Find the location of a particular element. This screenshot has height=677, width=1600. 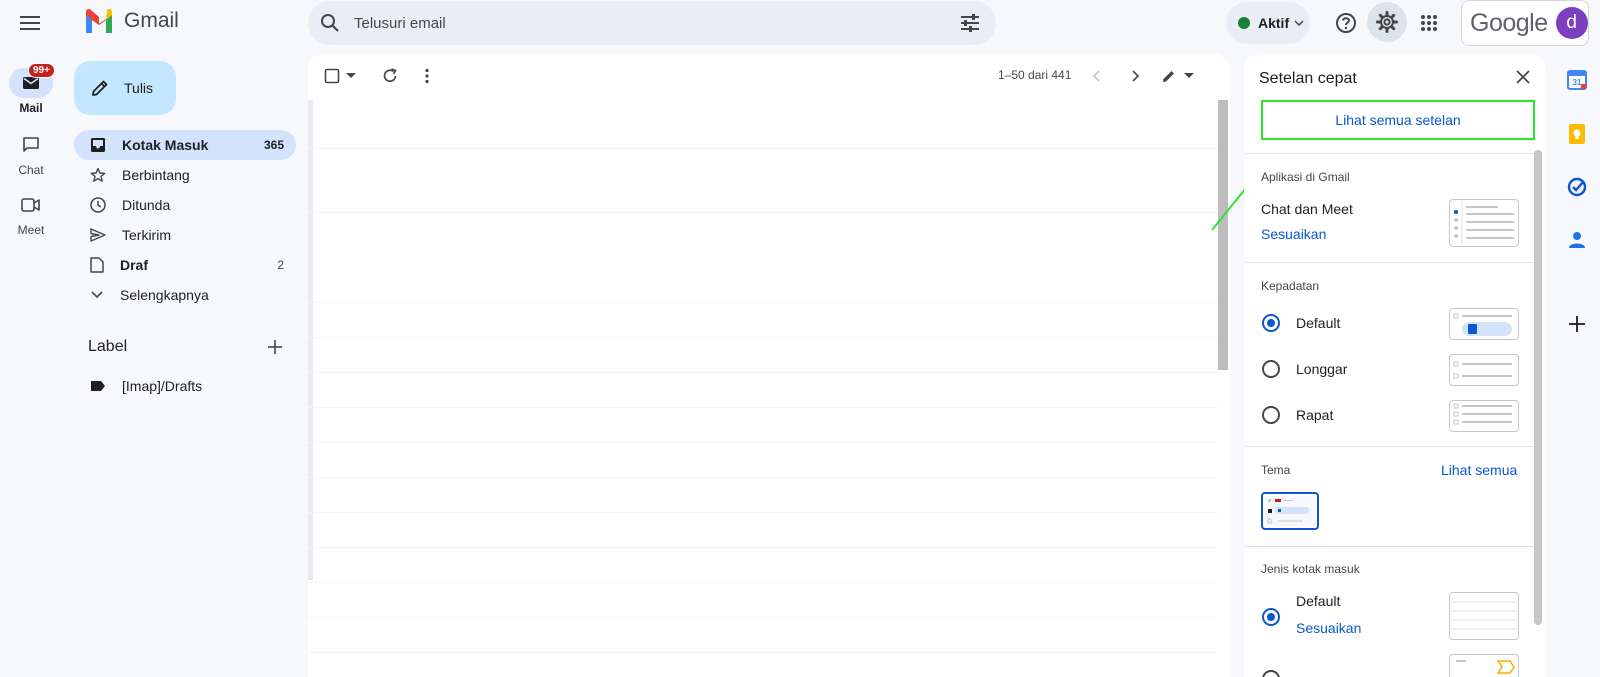

help-icon is located at coordinates (1346, 23).